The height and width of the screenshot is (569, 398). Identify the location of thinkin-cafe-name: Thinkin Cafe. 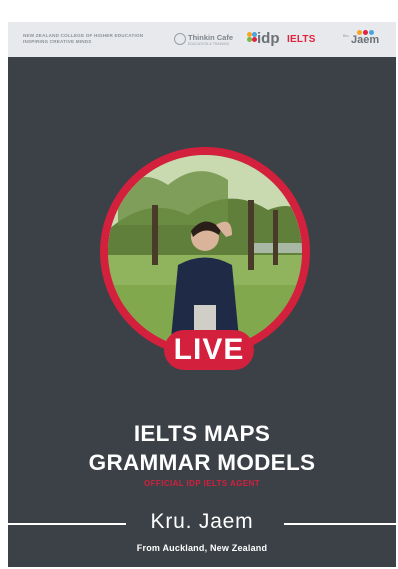
(211, 37).